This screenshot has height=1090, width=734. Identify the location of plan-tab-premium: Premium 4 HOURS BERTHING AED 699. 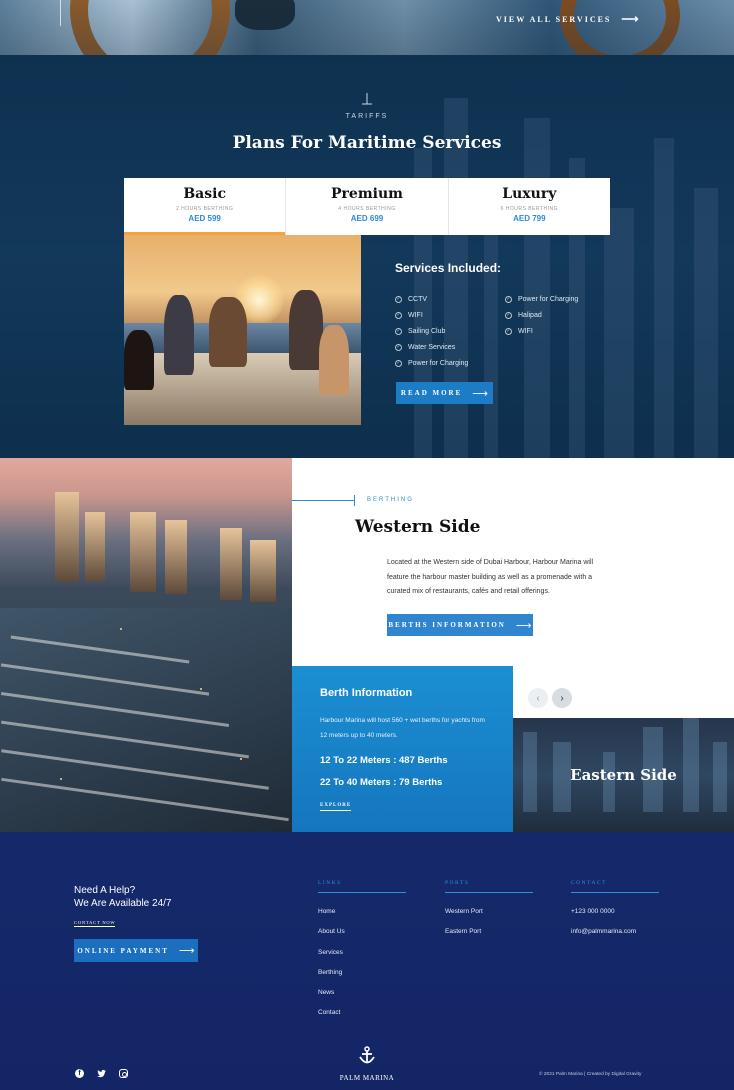
(367, 206).